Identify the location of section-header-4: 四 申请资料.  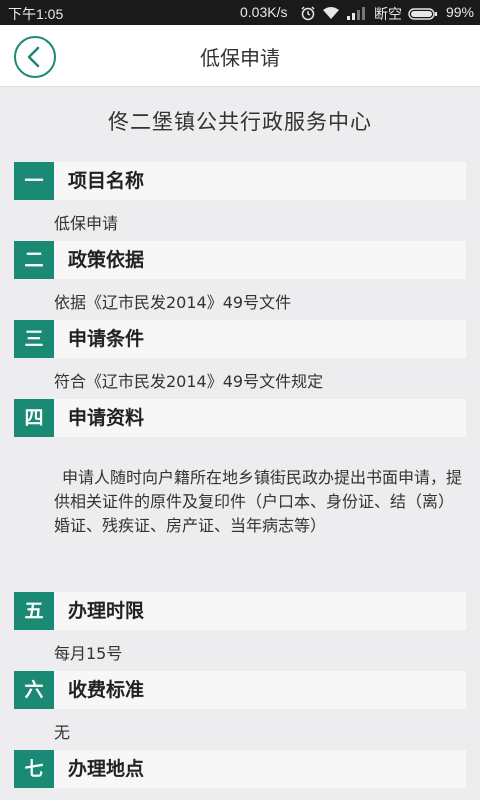
(240, 418).